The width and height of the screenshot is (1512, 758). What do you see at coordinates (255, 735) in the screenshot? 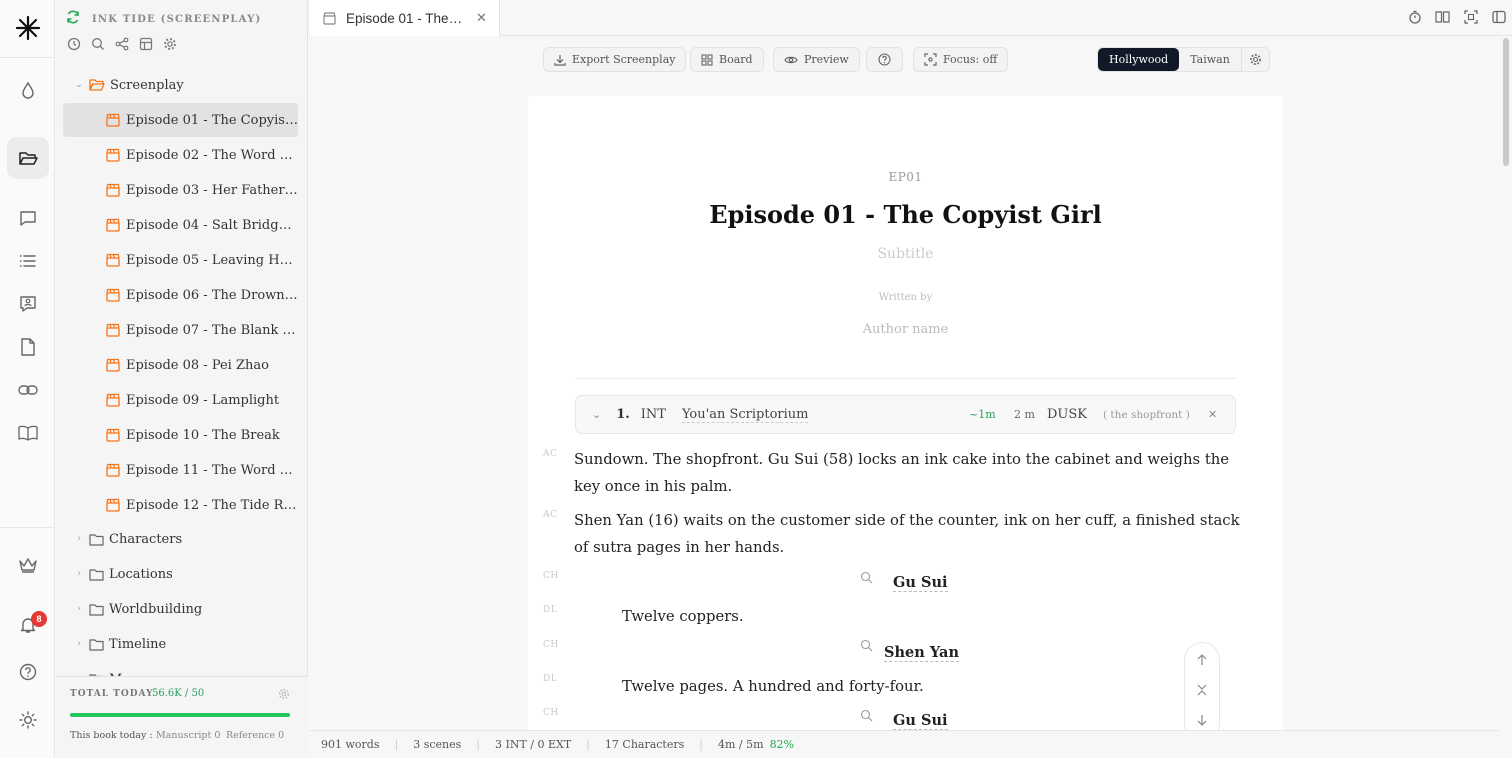
I see `reference-count: Reference 0` at bounding box center [255, 735].